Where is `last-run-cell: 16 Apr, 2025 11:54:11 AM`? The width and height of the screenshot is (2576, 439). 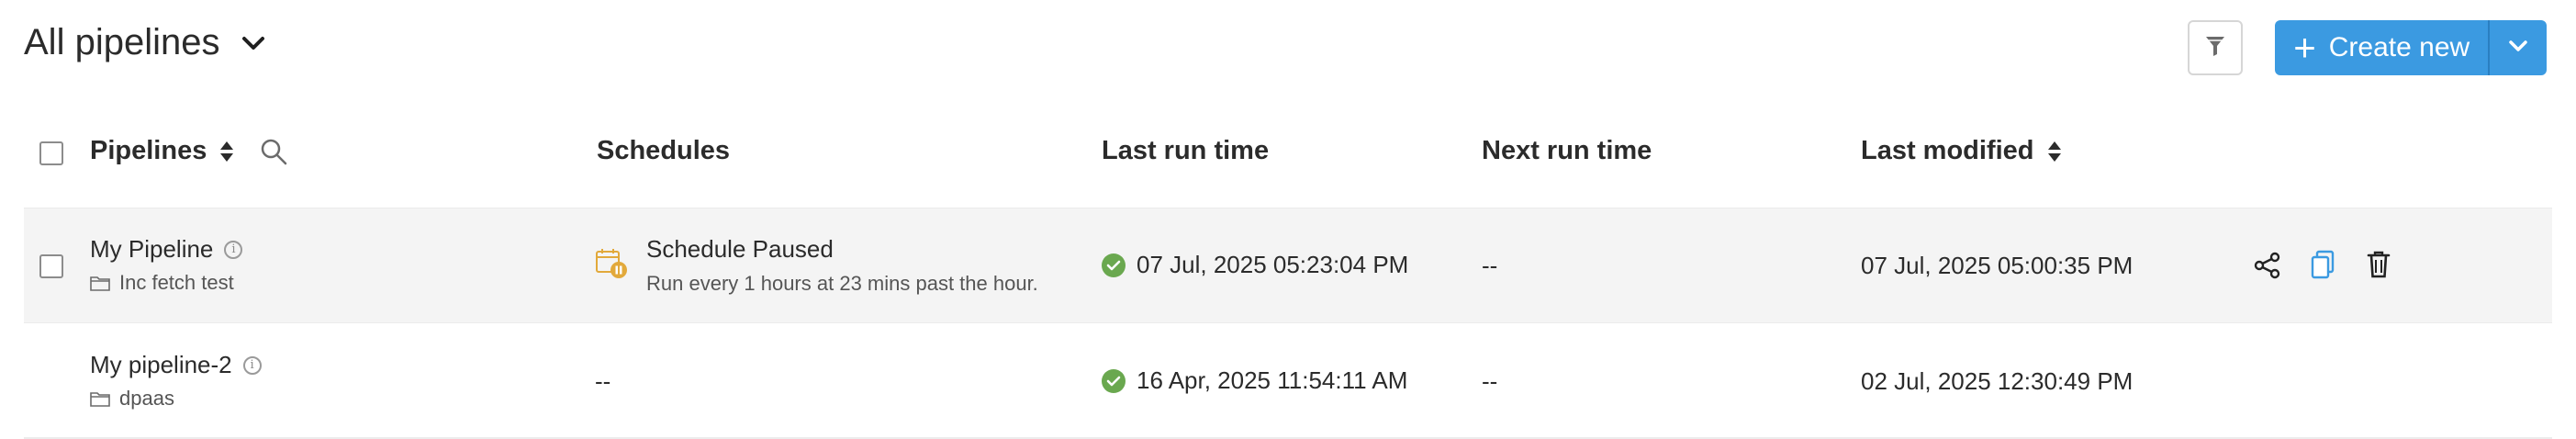
last-run-cell: 16 Apr, 2025 11:54:11 AM is located at coordinates (1254, 380).